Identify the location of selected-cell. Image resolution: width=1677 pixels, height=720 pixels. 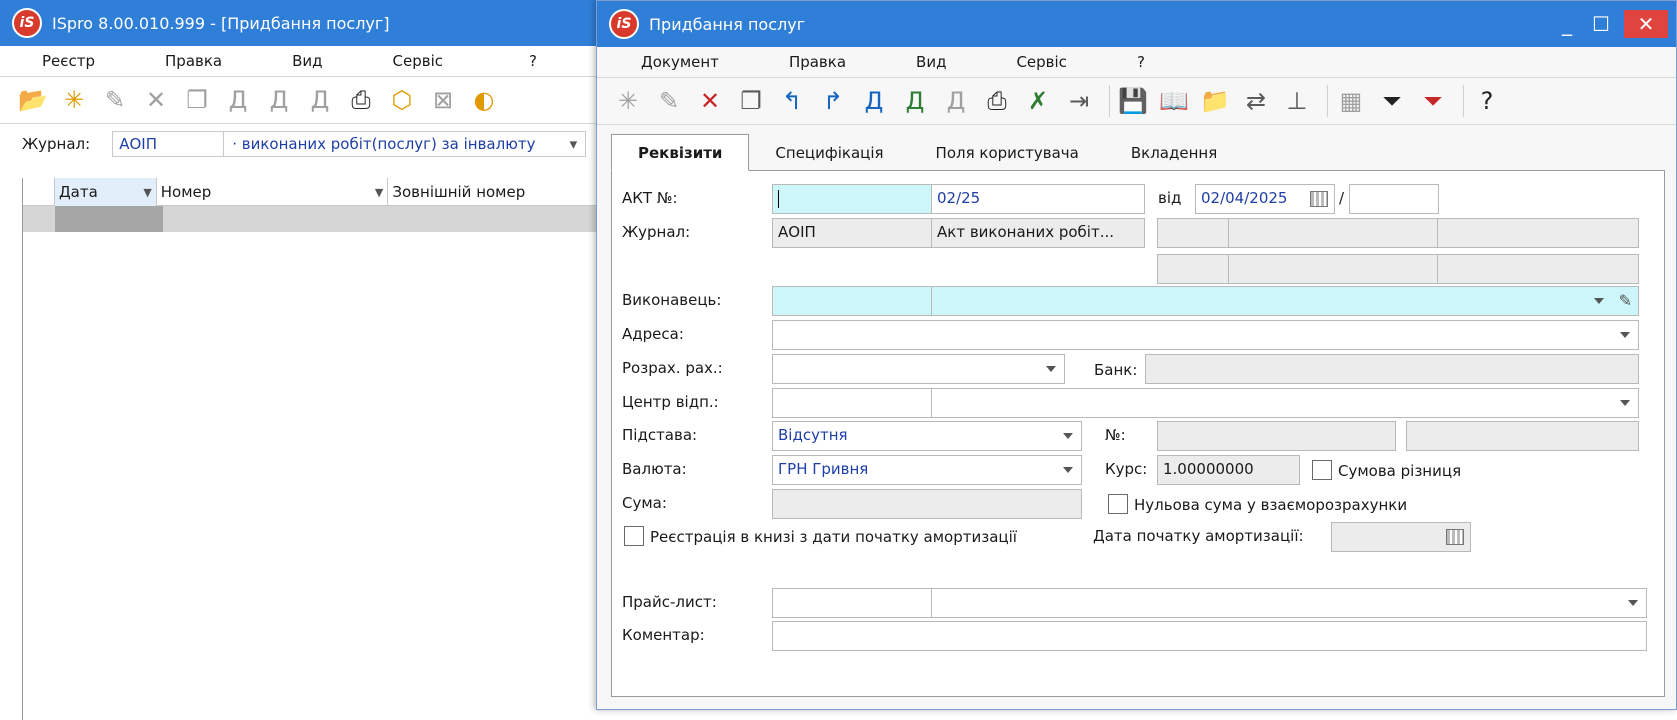
(109, 219).